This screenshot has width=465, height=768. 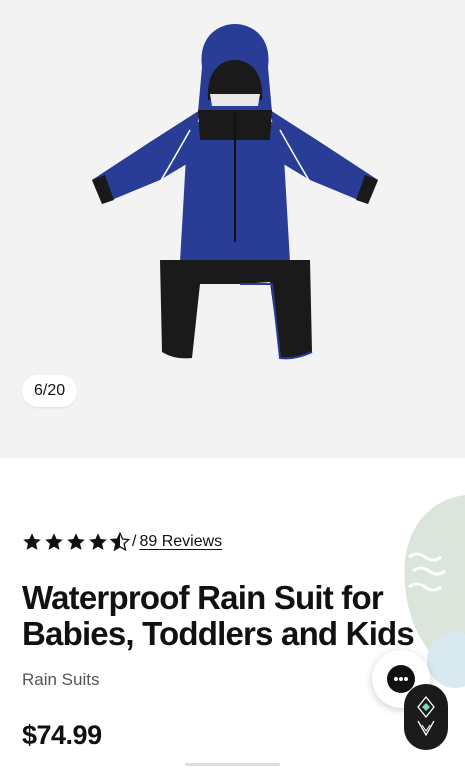 I want to click on brand-badge, so click(x=426, y=717).